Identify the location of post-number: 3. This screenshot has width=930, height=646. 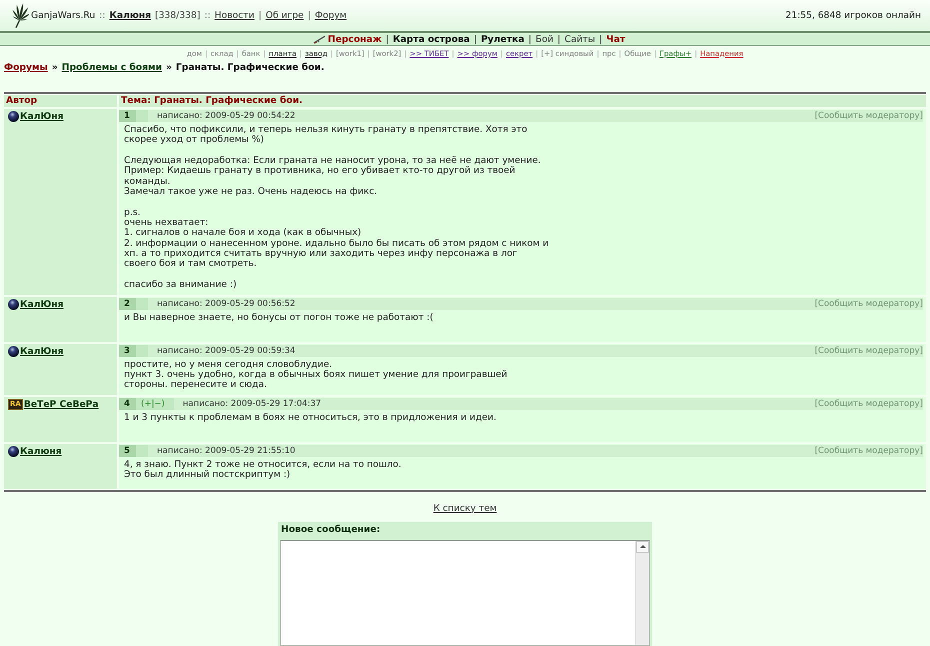
(133, 350).